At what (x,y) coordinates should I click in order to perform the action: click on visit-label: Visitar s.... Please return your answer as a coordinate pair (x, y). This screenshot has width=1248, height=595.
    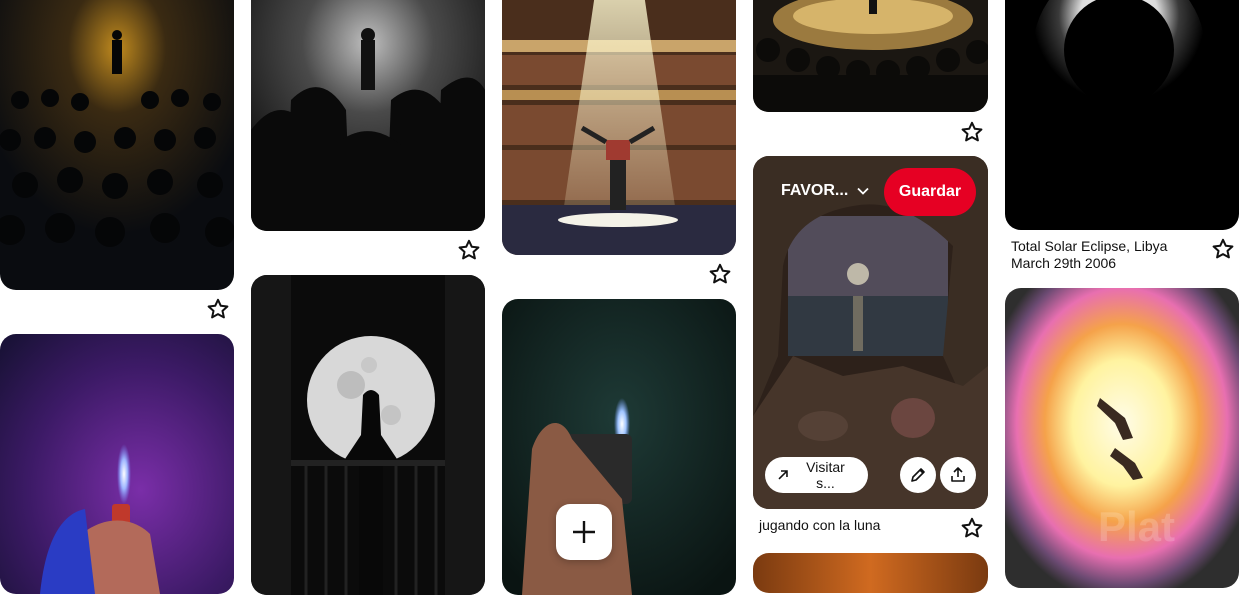
    Looking at the image, I should click on (825, 475).